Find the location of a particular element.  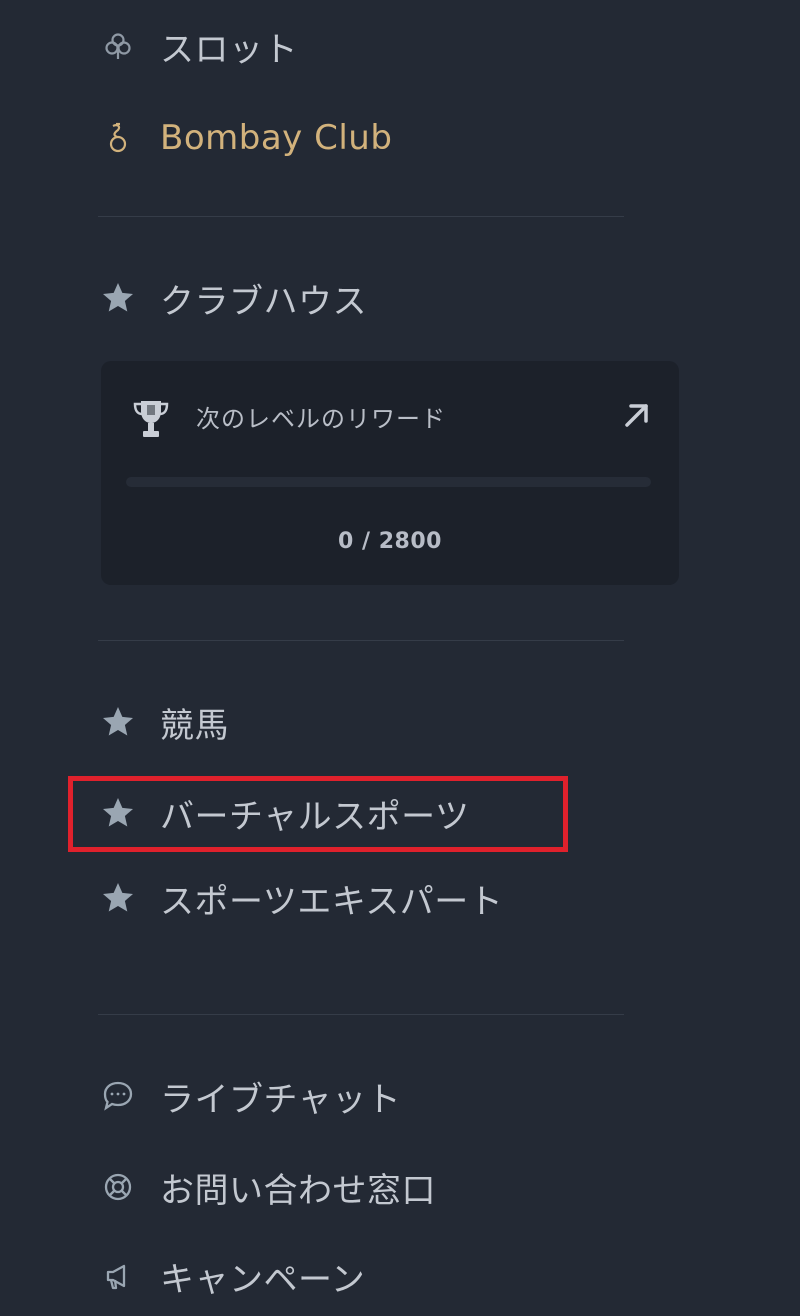

reward-card-title: 次のレベルのリワード is located at coordinates (321, 419).